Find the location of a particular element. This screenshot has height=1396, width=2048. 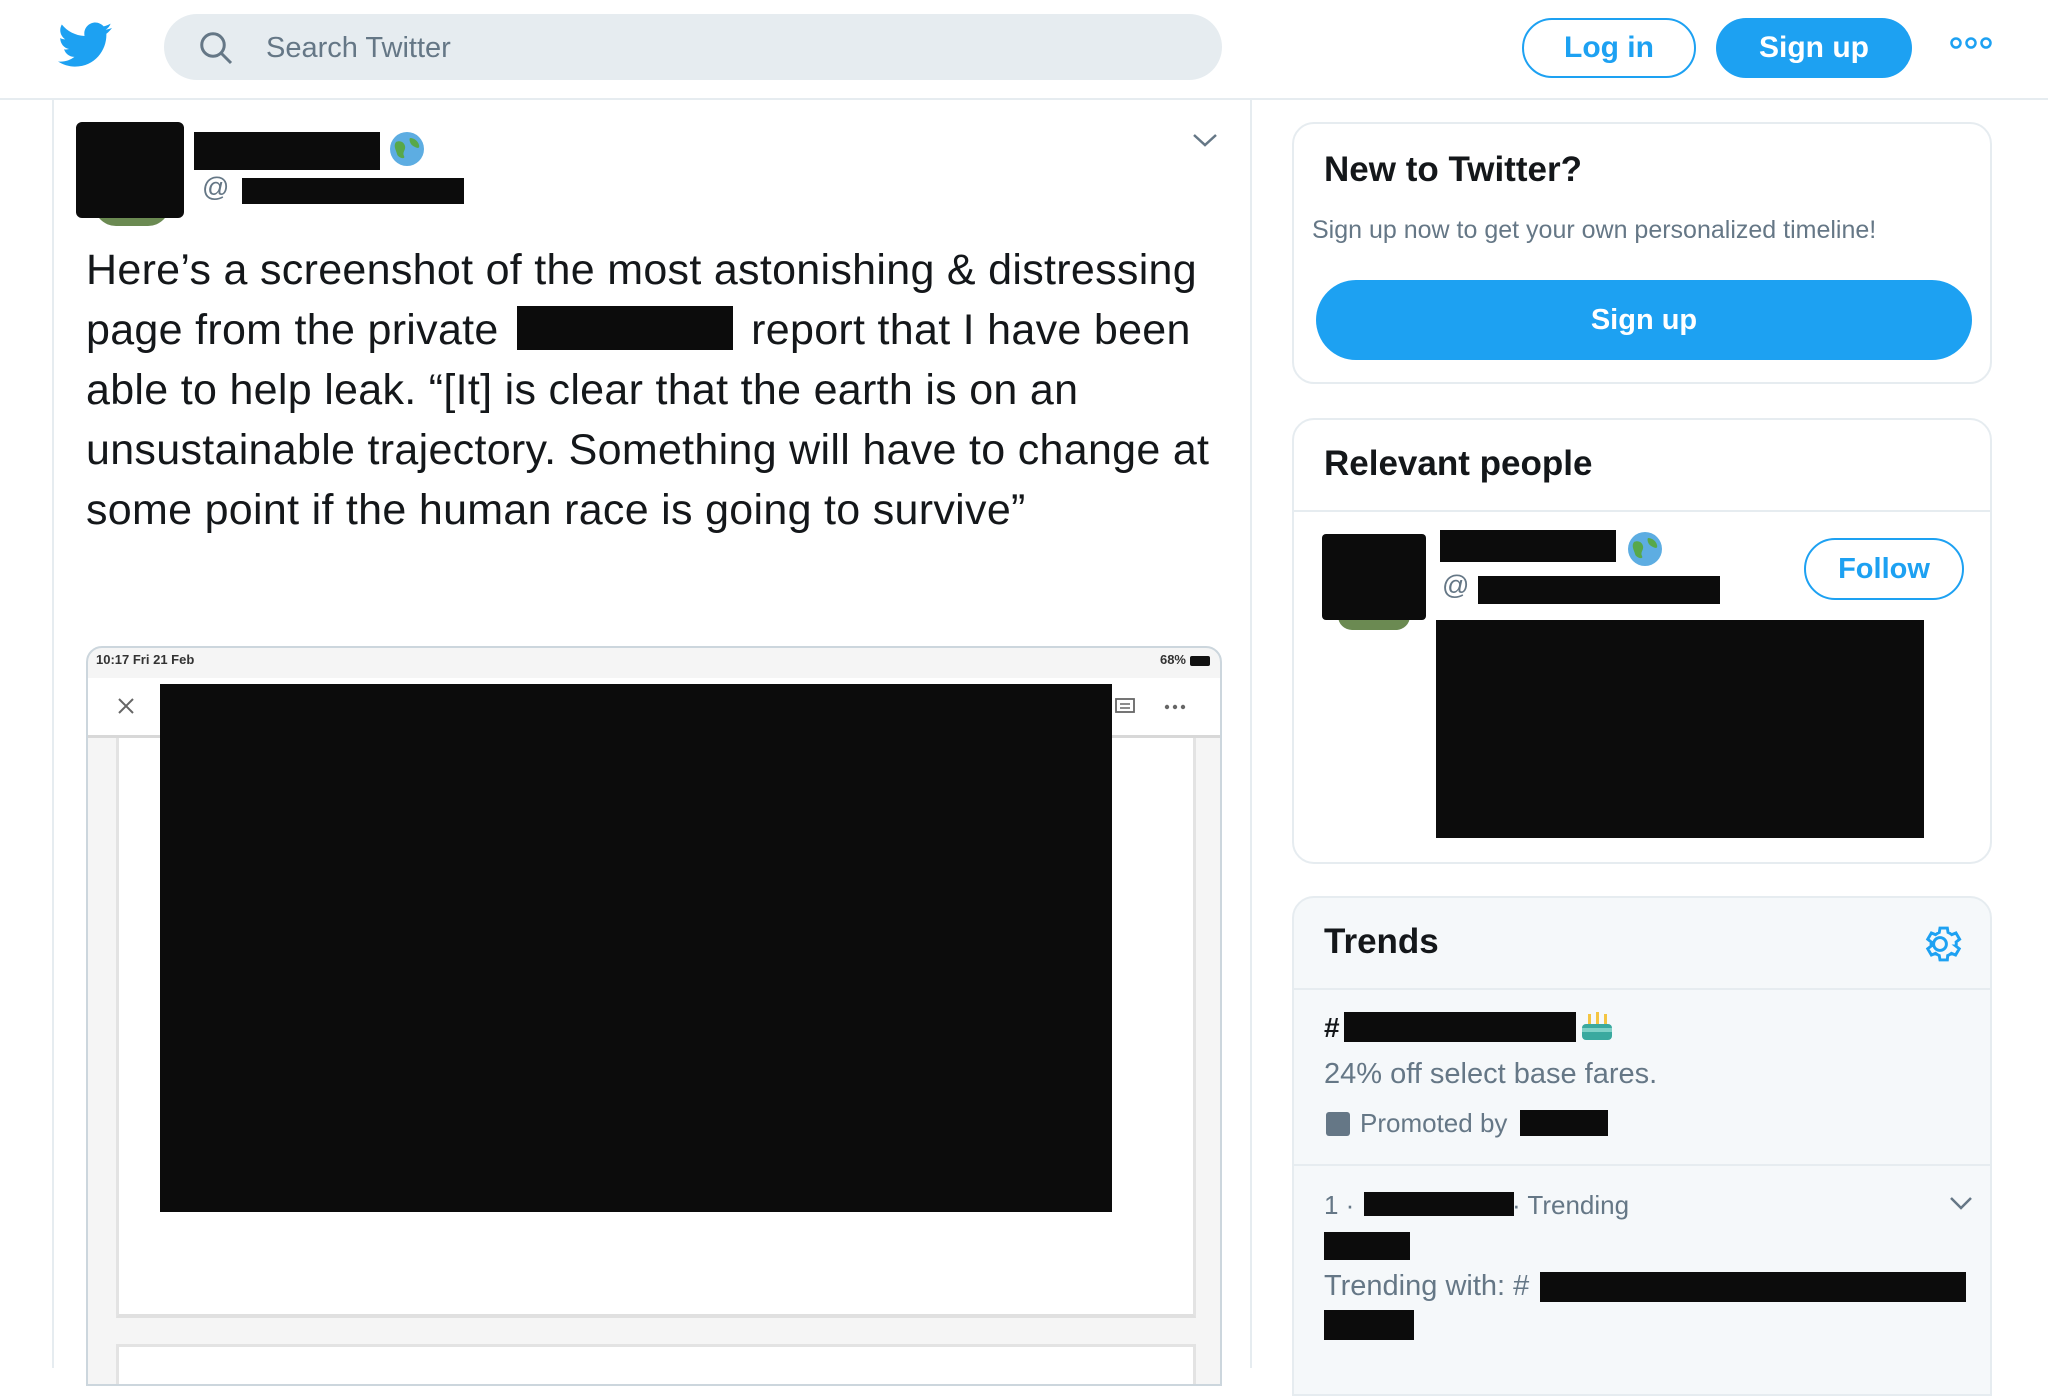

login-button: Log in is located at coordinates (1609, 48).